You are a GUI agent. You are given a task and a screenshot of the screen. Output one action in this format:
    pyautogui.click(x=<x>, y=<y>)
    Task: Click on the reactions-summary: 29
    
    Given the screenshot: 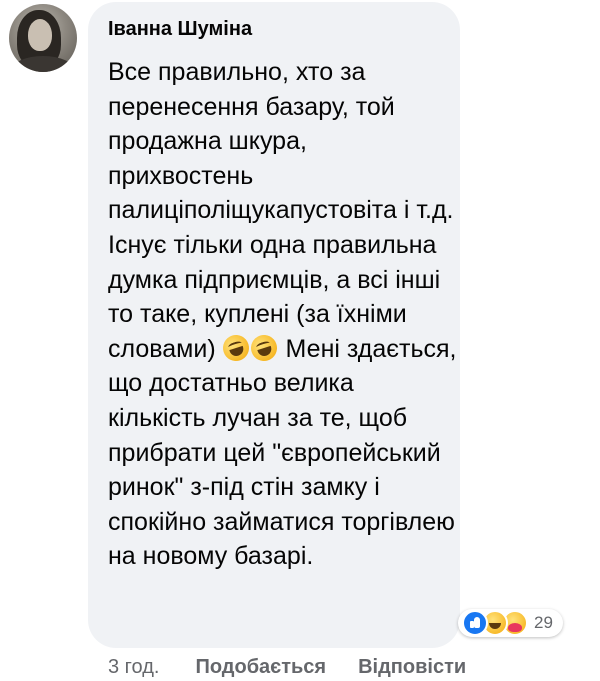 What is the action you would take?
    pyautogui.click(x=510, y=623)
    